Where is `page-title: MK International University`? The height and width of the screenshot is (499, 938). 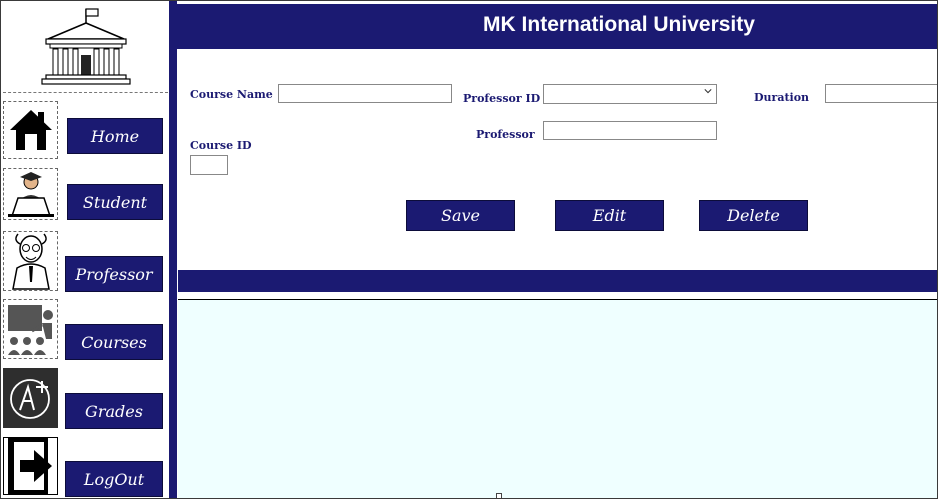 page-title: MK International University is located at coordinates (619, 24).